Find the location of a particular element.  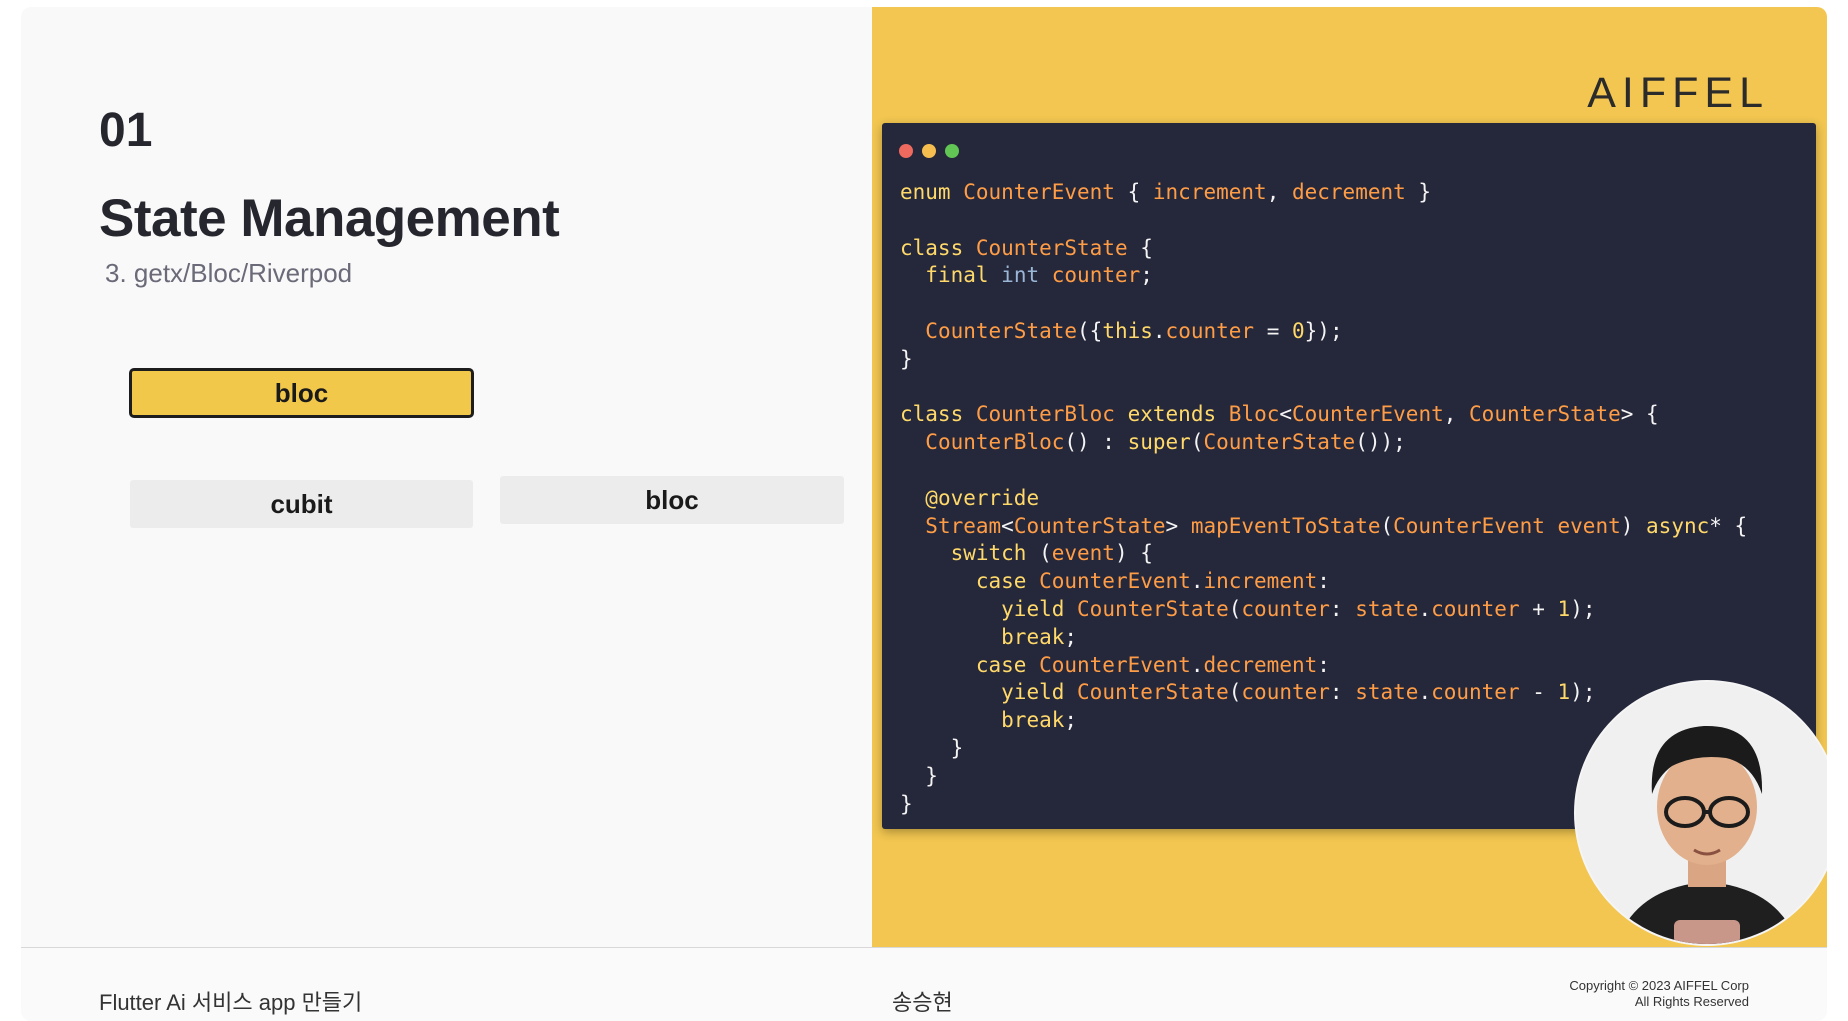

presenter-photo-icon is located at coordinates (1701, 813).